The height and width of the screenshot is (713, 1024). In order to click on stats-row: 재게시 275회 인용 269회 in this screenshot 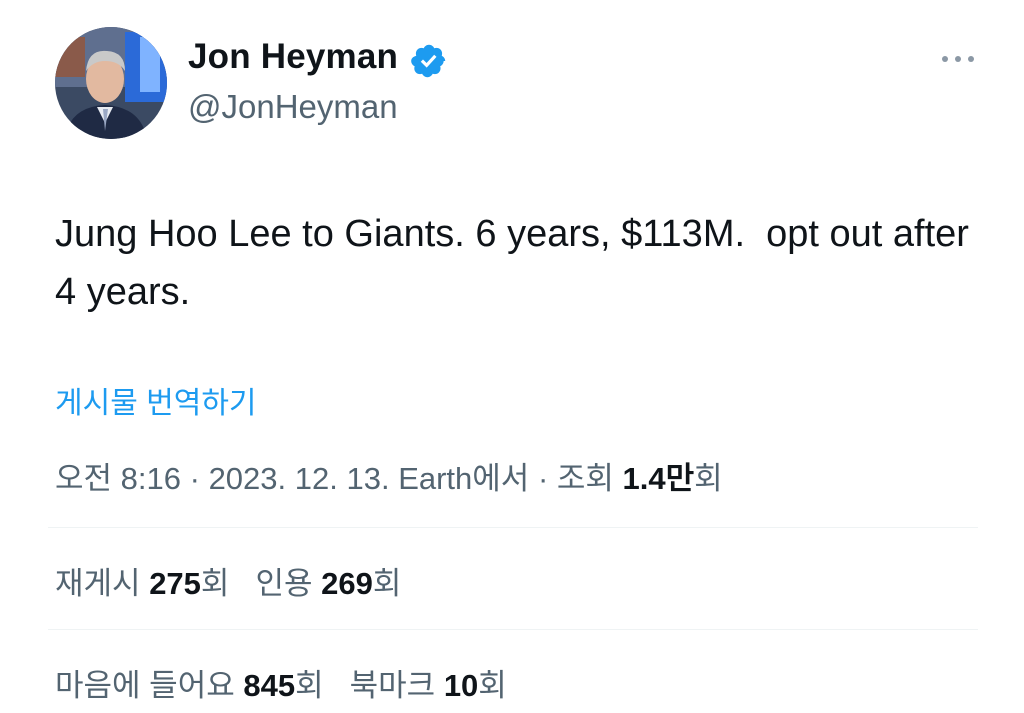, I will do `click(228, 580)`.